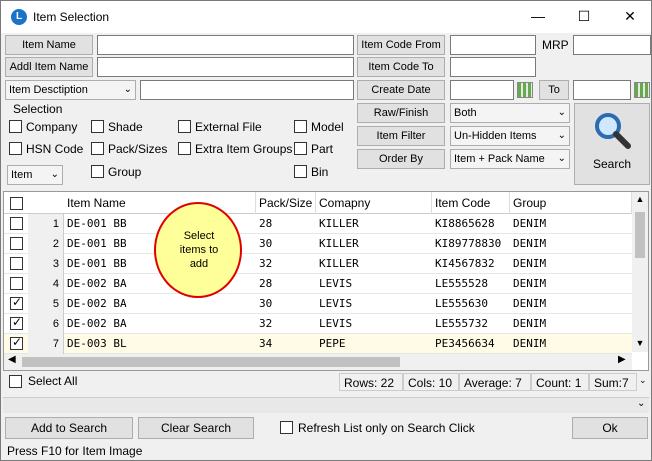 This screenshot has height=461, width=652. Describe the element at coordinates (211, 362) in the screenshot. I see `horizontal-scroll-thumb` at that location.